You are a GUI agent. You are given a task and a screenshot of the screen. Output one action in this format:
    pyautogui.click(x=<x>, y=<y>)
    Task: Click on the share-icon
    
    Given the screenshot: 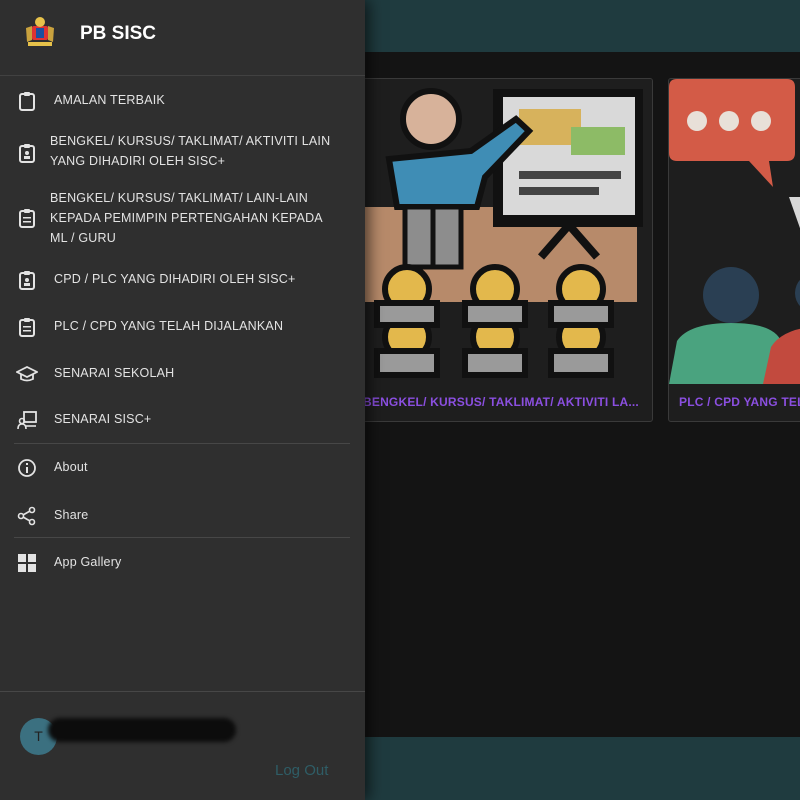 What is the action you would take?
    pyautogui.click(x=27, y=516)
    